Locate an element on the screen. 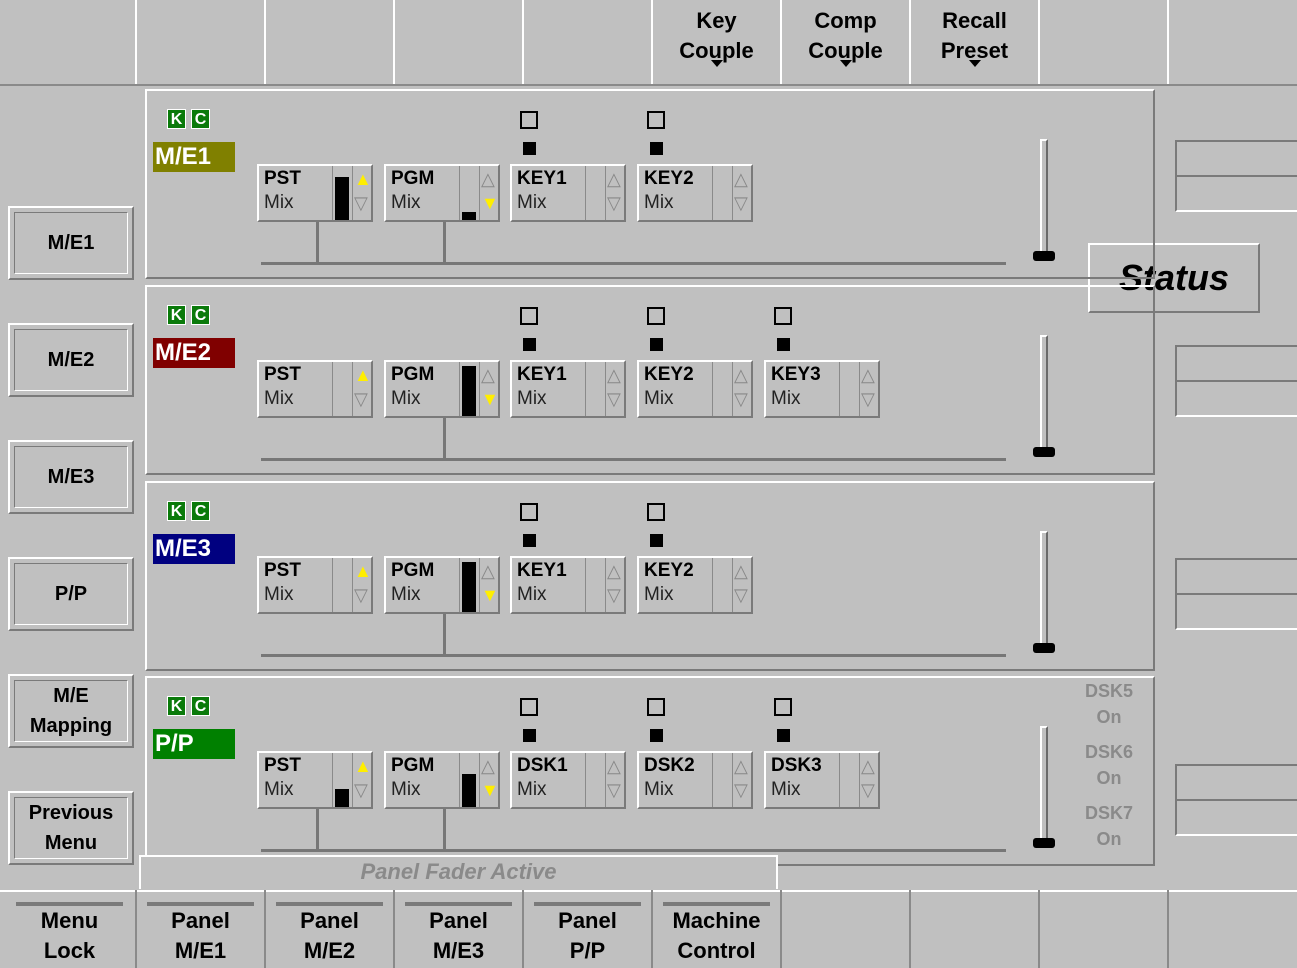  key-source-3-mode: Mix is located at coordinates (786, 398).